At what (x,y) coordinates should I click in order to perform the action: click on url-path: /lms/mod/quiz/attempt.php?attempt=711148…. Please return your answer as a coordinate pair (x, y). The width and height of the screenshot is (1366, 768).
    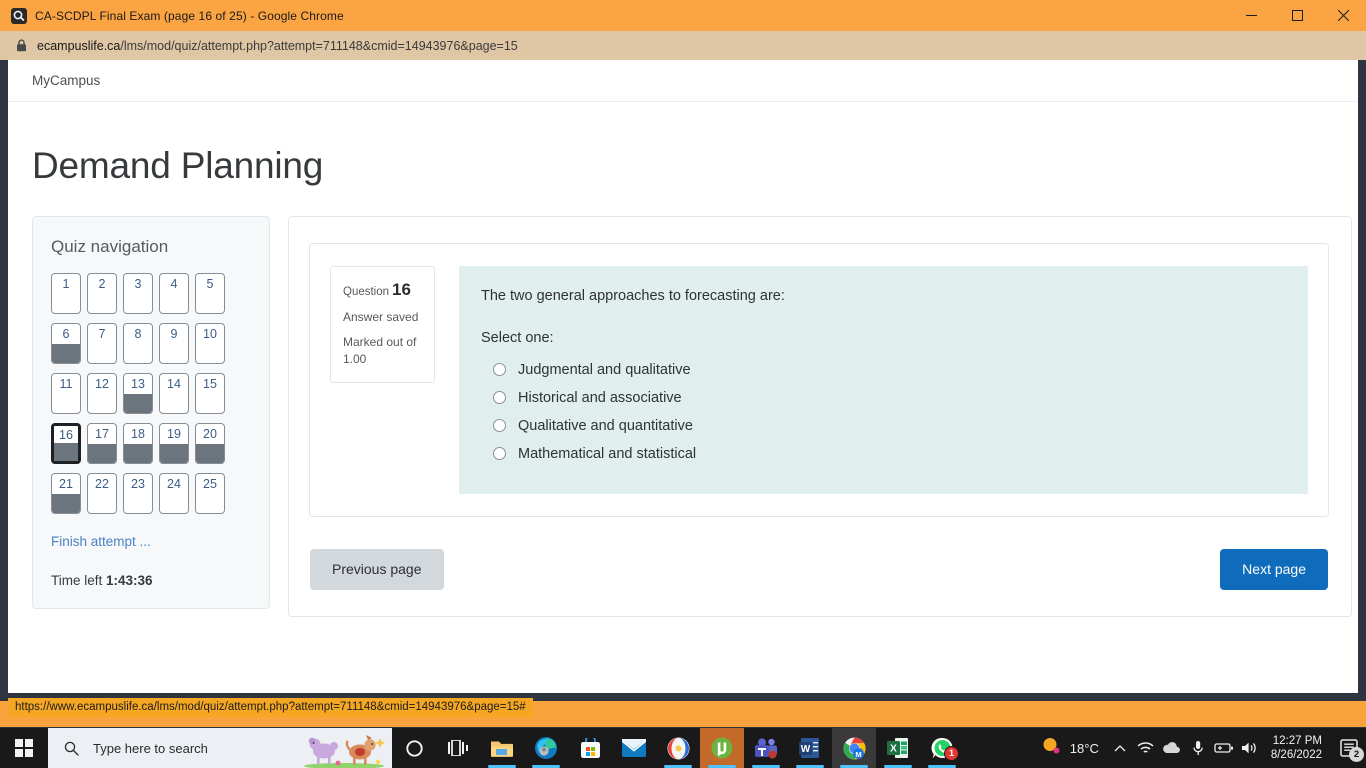
    Looking at the image, I should click on (319, 45).